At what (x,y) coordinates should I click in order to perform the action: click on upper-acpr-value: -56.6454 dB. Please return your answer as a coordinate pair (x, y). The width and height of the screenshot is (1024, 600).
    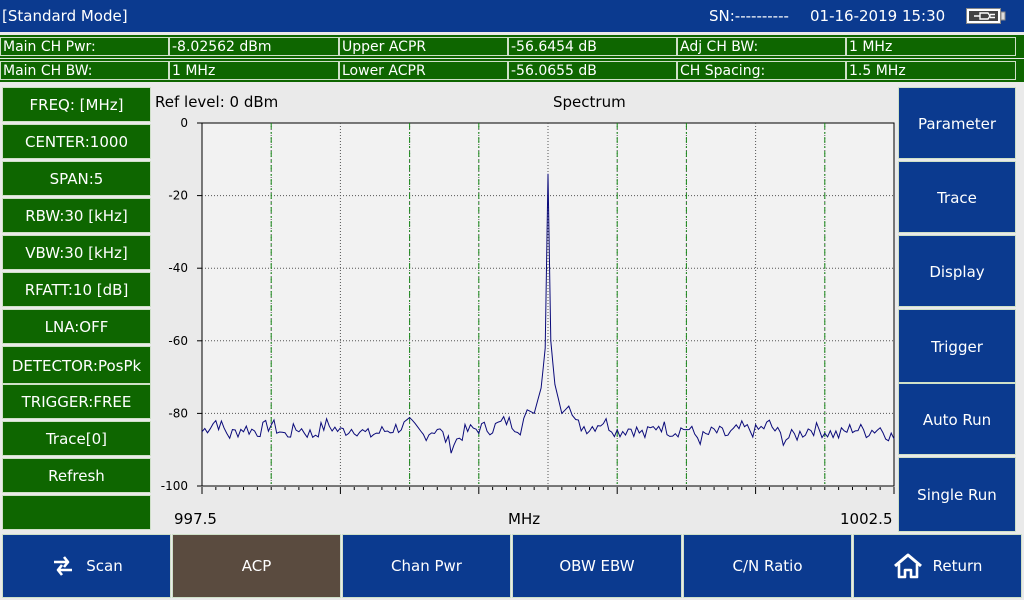
    Looking at the image, I should click on (592, 46).